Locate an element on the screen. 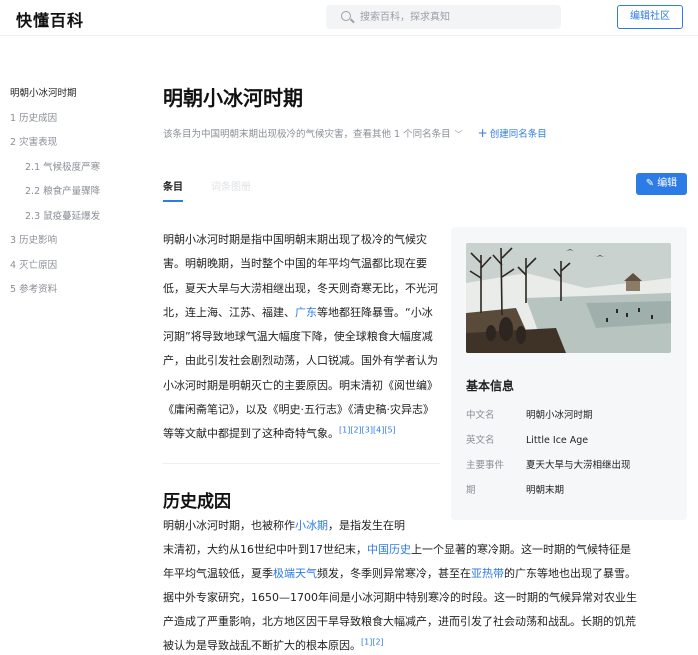 The image size is (698, 655). toc-item-plague: 2.3 鼠疫蔓延爆发 is located at coordinates (70, 221).